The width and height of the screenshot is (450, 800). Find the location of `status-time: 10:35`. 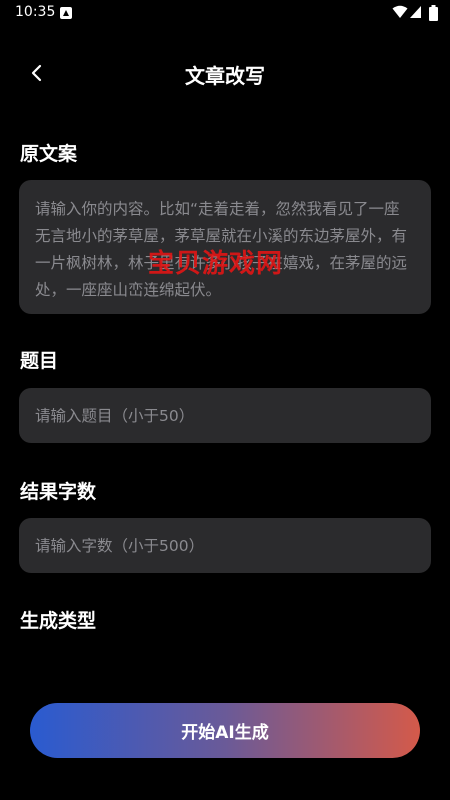

status-time: 10:35 is located at coordinates (35, 12).